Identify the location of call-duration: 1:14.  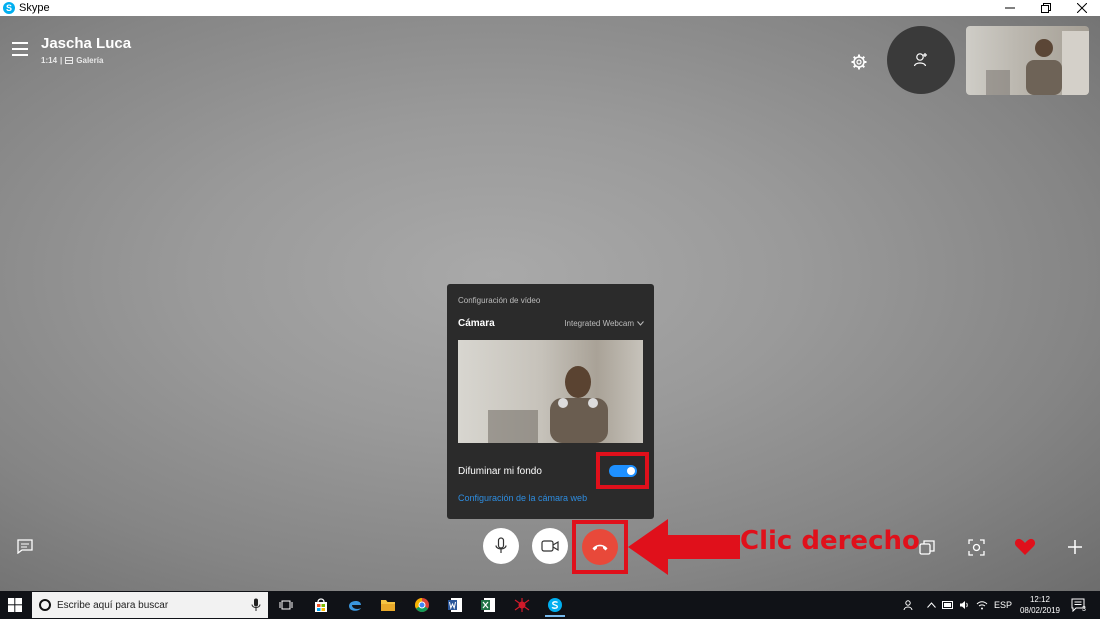
(49, 60).